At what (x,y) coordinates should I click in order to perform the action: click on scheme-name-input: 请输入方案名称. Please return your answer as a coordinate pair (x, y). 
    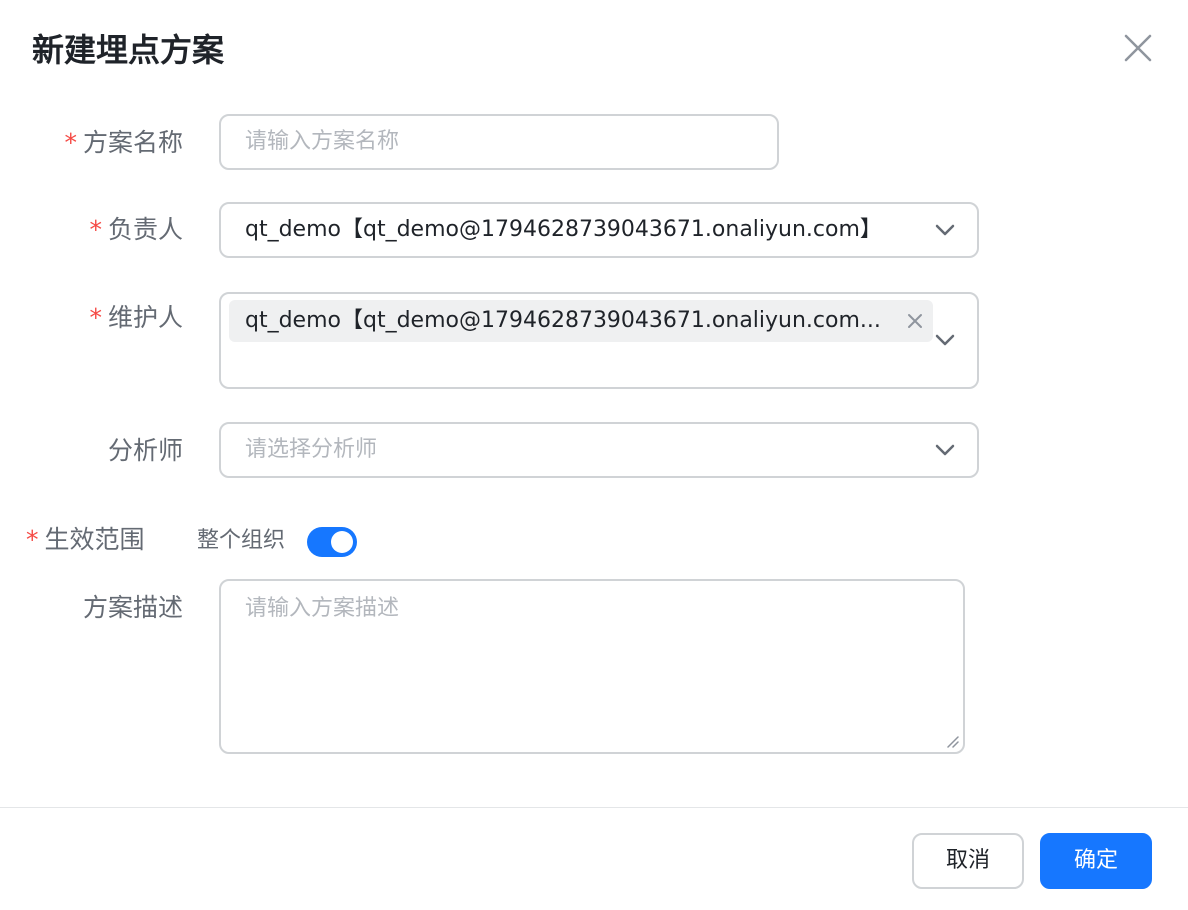
    Looking at the image, I should click on (499, 142).